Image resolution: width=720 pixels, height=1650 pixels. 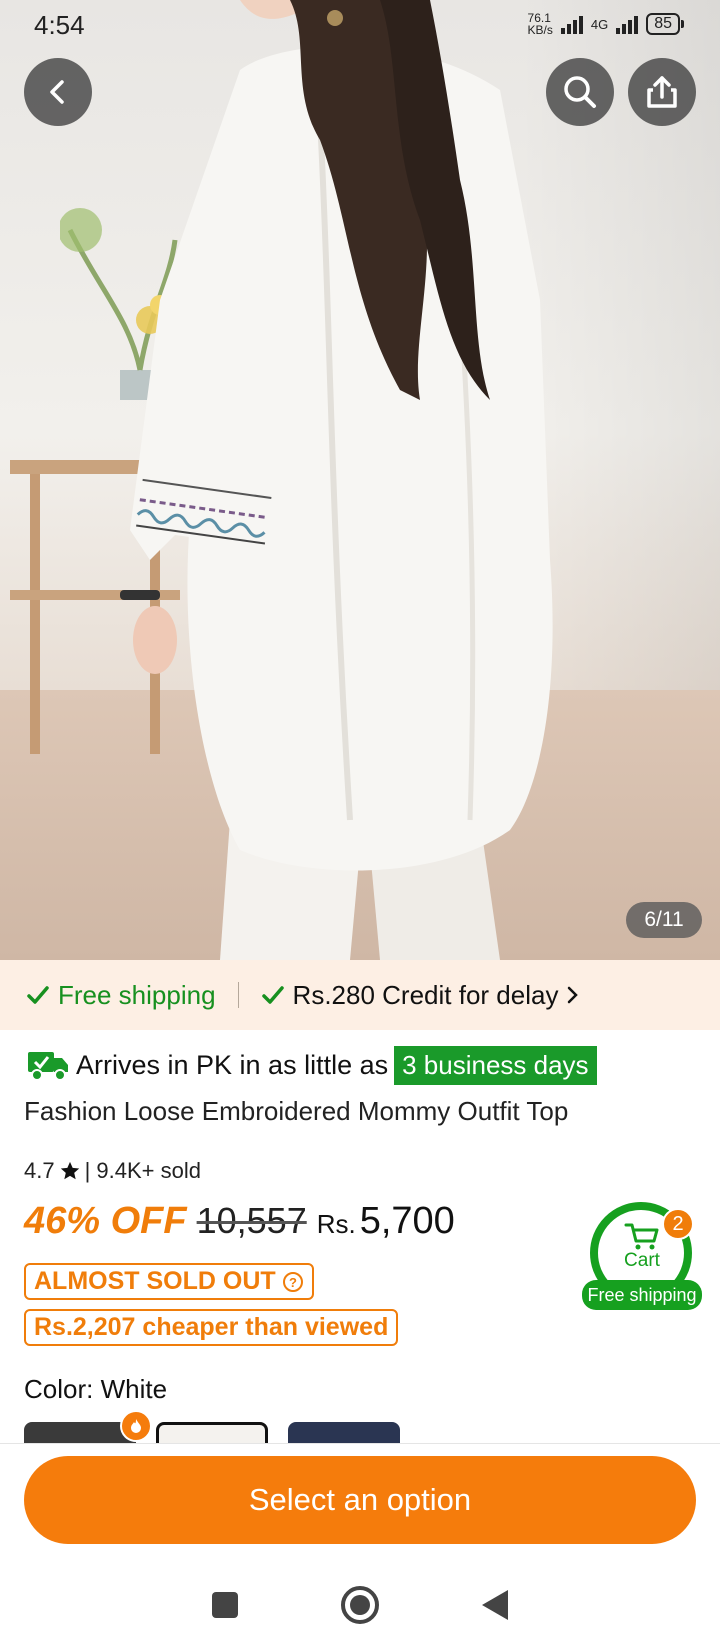 I want to click on back-button, so click(x=58, y=92).